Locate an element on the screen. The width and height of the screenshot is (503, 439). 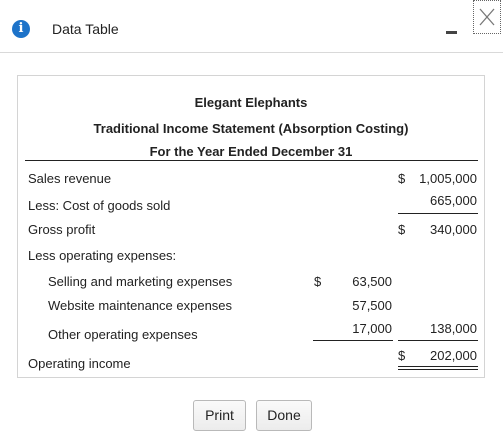
other-expenses-amount: 17,000 is located at coordinates (372, 328).